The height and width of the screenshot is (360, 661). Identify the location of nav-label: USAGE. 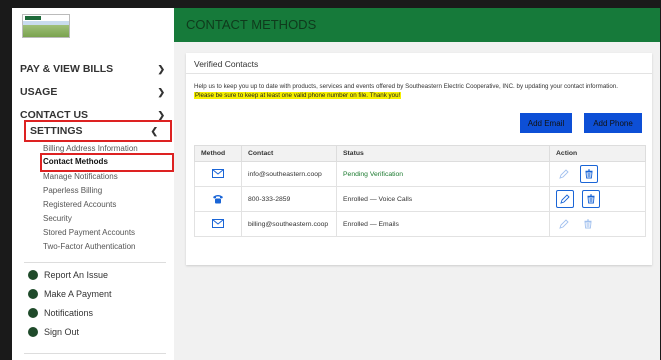
(39, 92).